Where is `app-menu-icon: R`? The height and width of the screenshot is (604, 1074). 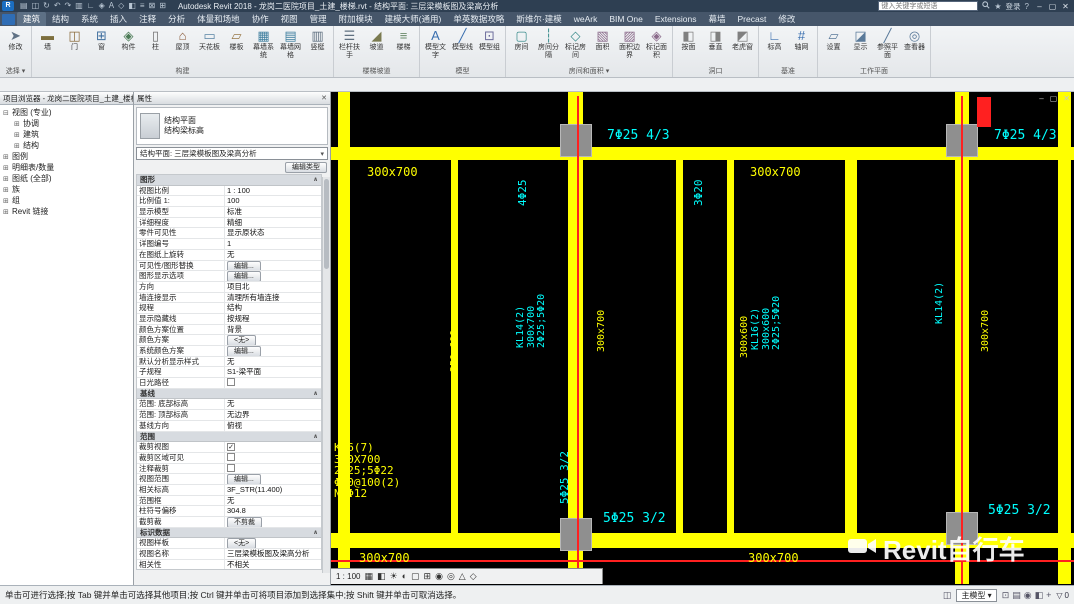
app-menu-icon: R is located at coordinates (8, 6).